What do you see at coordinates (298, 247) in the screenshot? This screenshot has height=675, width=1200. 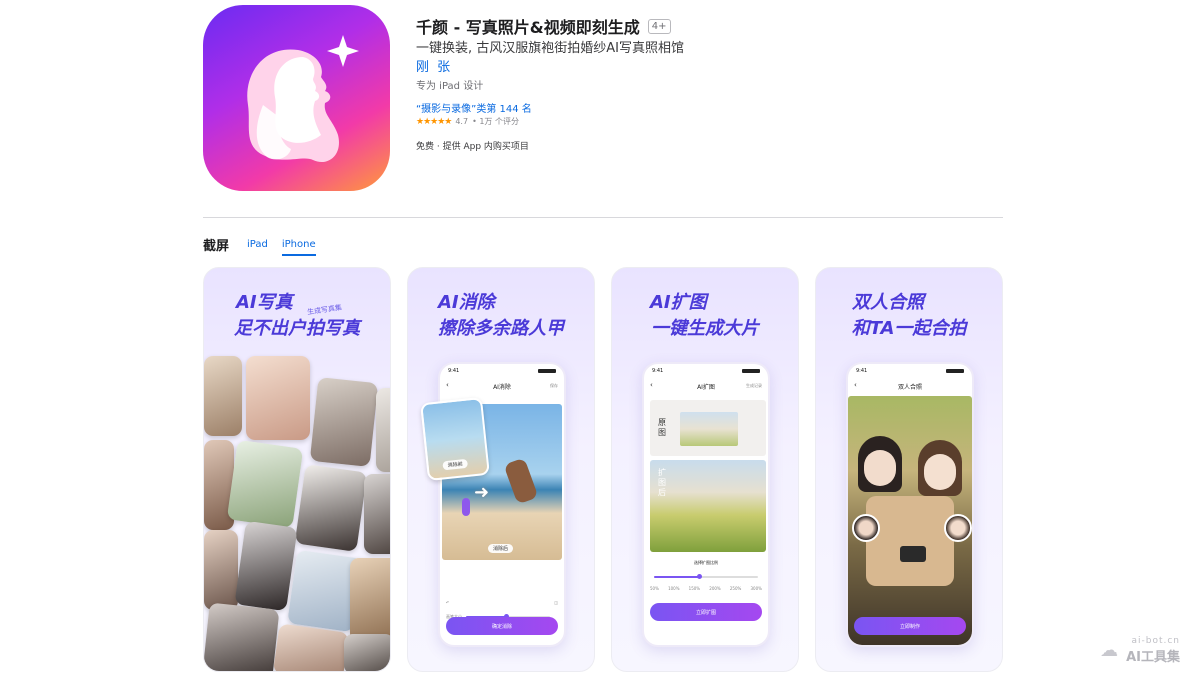 I see `tab-iphone: iPhone` at bounding box center [298, 247].